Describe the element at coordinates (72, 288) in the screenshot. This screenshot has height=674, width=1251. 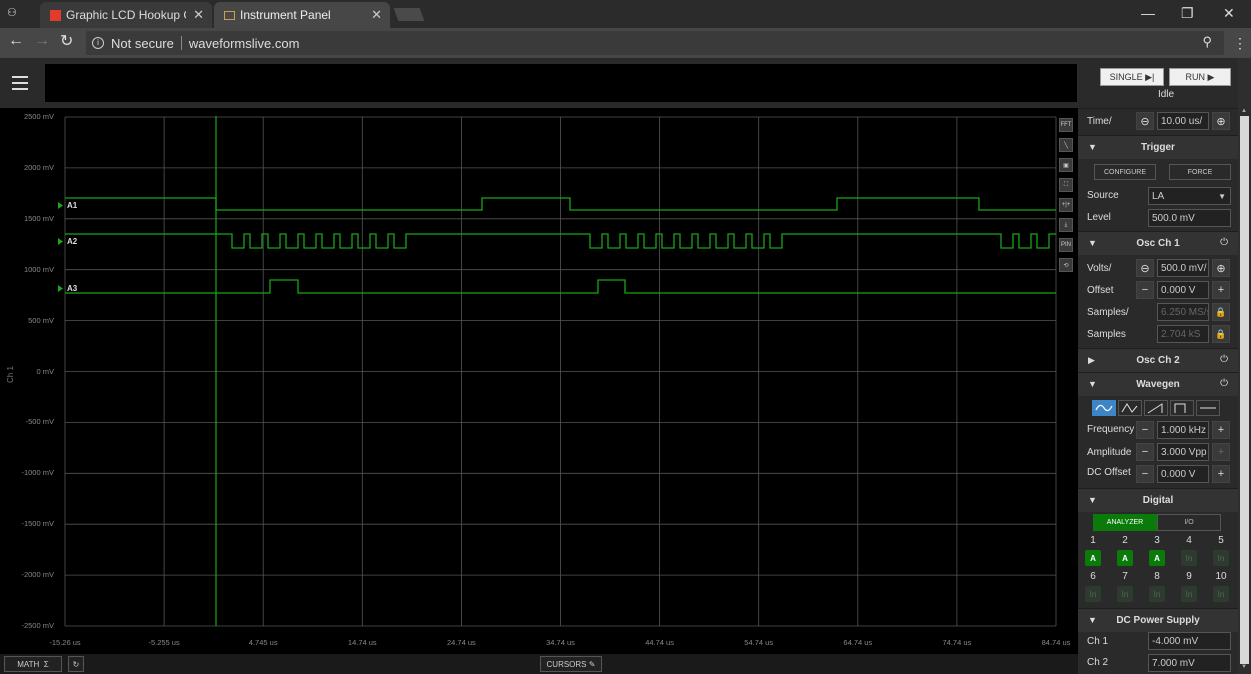
I see `channel-label-a3: A3` at that location.